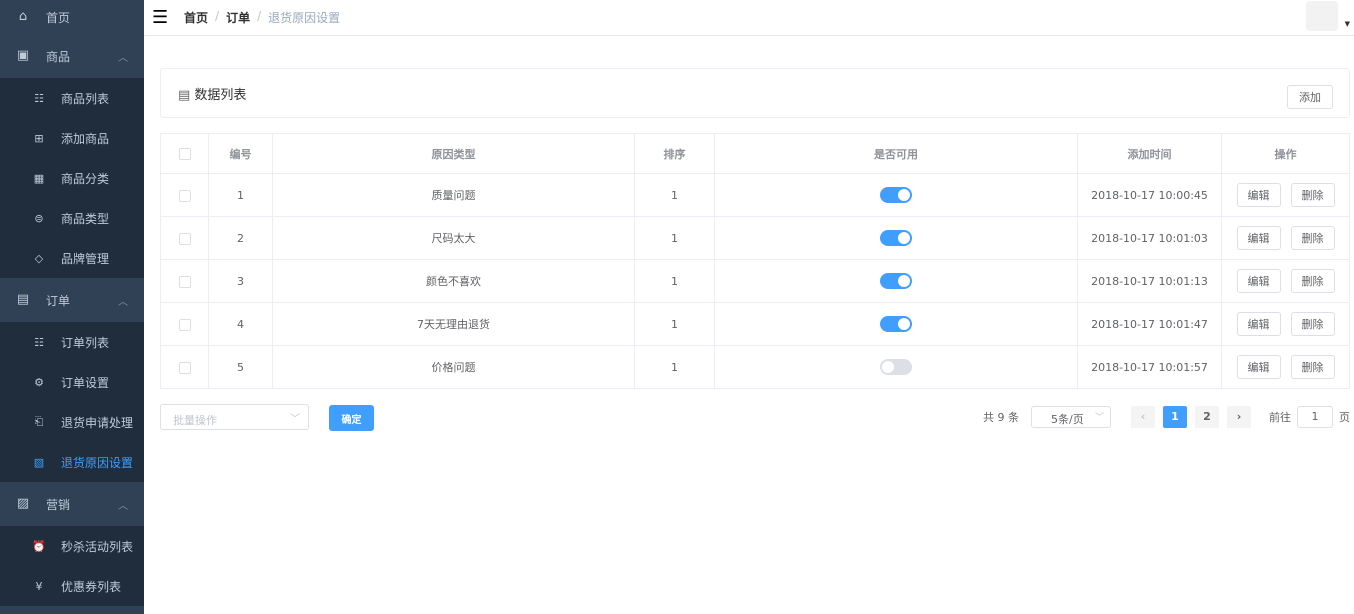 Image resolution: width=1354 pixels, height=614 pixels. What do you see at coordinates (234, 417) in the screenshot?
I see `batch-select: 批量操作 ﹀` at bounding box center [234, 417].